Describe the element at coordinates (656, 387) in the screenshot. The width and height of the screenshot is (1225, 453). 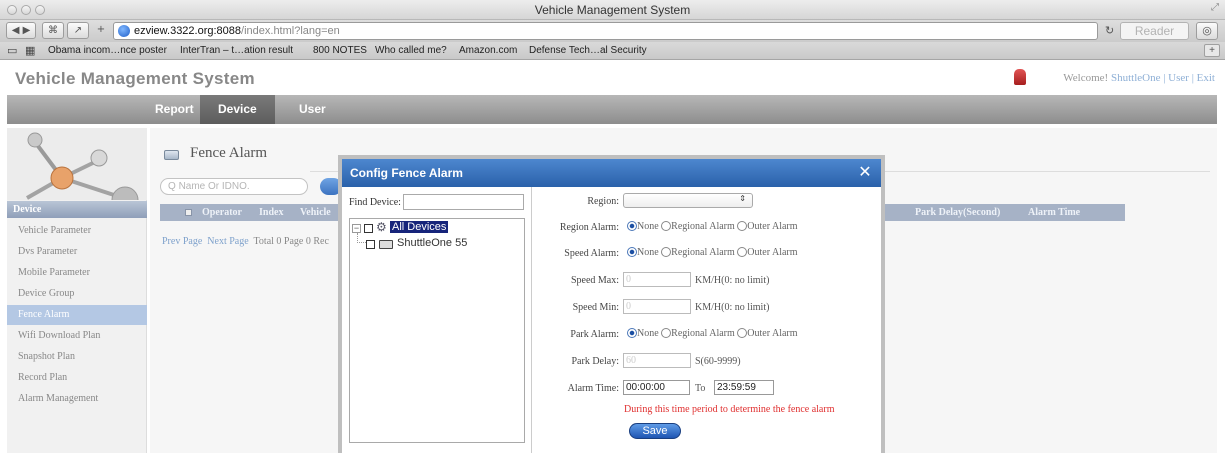
I see `alarm-time-from-input: 00:00:00` at that location.